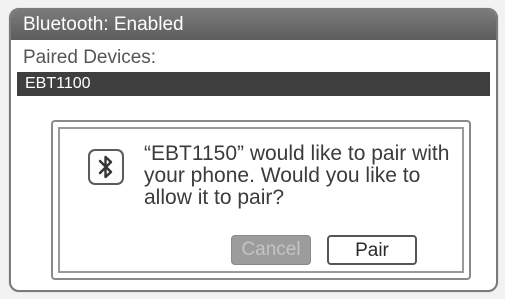  Describe the element at coordinates (253, 84) in the screenshot. I see `list-item-ebt1100: EBT1100` at that location.